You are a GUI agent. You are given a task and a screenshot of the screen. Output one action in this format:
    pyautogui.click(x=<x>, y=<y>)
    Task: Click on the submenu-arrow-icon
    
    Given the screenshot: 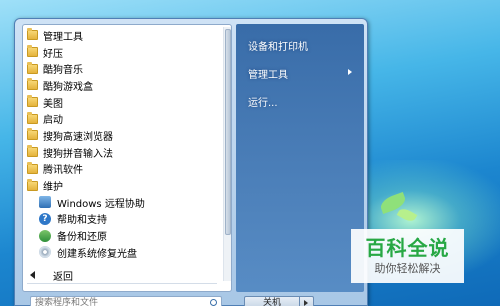 What is the action you would take?
    pyautogui.click(x=350, y=72)
    